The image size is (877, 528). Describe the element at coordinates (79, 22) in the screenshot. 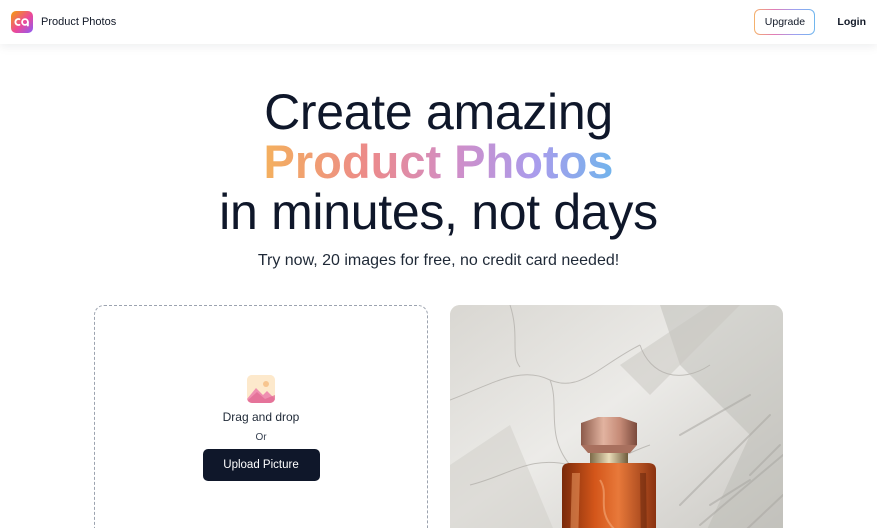

I see `brand-name: Product Photos` at that location.